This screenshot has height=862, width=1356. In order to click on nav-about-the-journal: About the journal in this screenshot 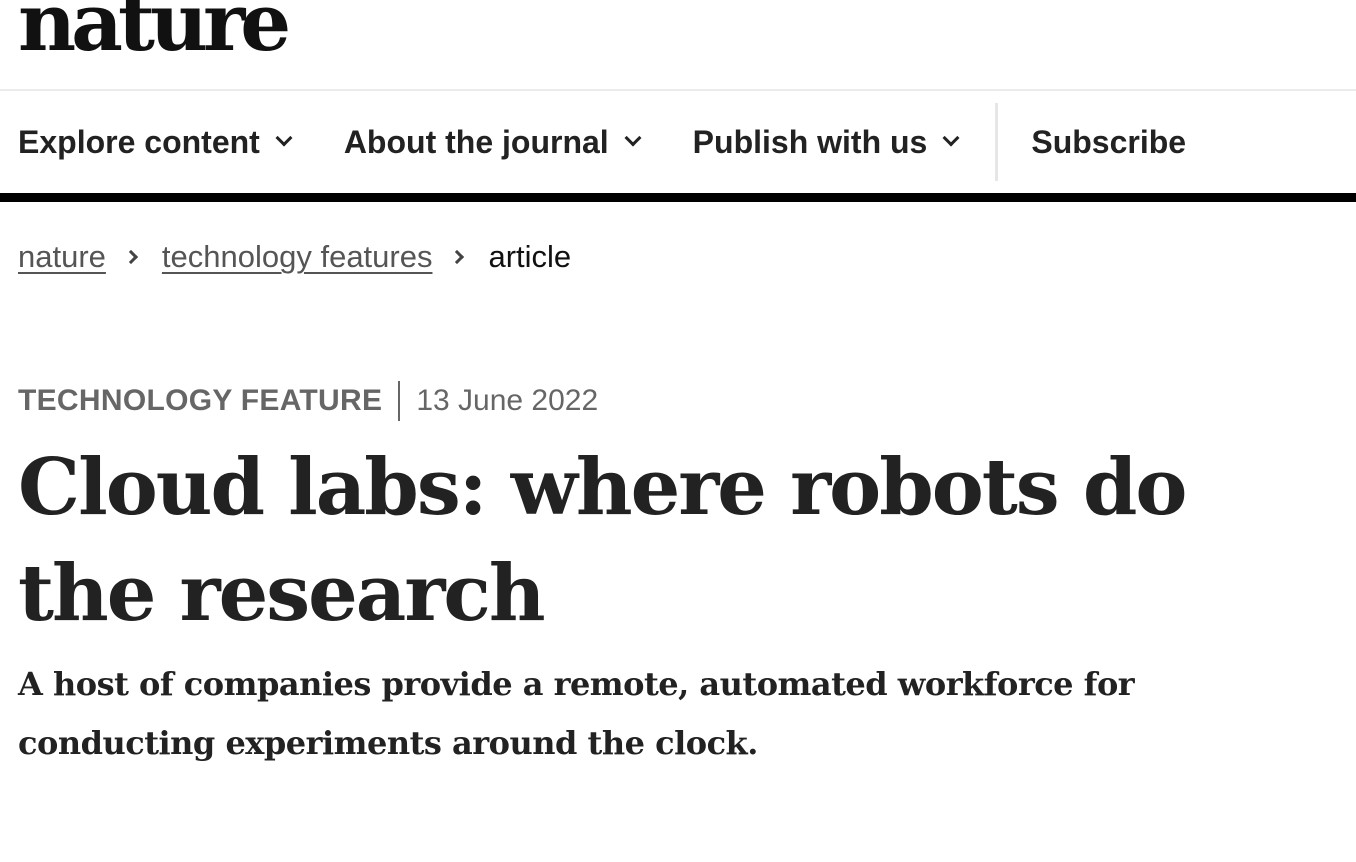, I will do `click(492, 142)`.